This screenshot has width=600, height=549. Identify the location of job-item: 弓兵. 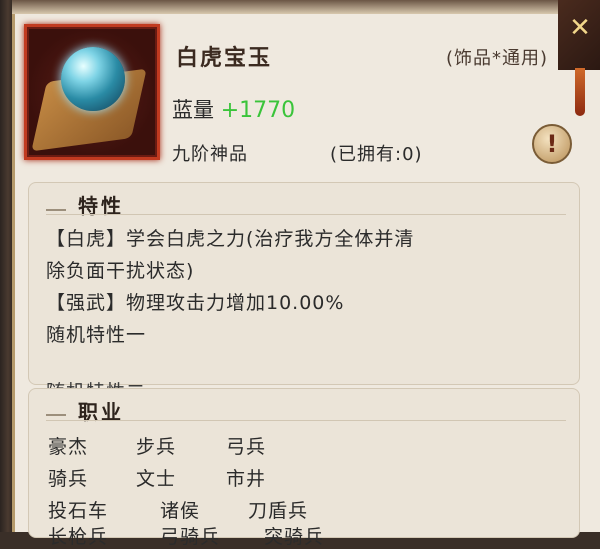
(246, 447).